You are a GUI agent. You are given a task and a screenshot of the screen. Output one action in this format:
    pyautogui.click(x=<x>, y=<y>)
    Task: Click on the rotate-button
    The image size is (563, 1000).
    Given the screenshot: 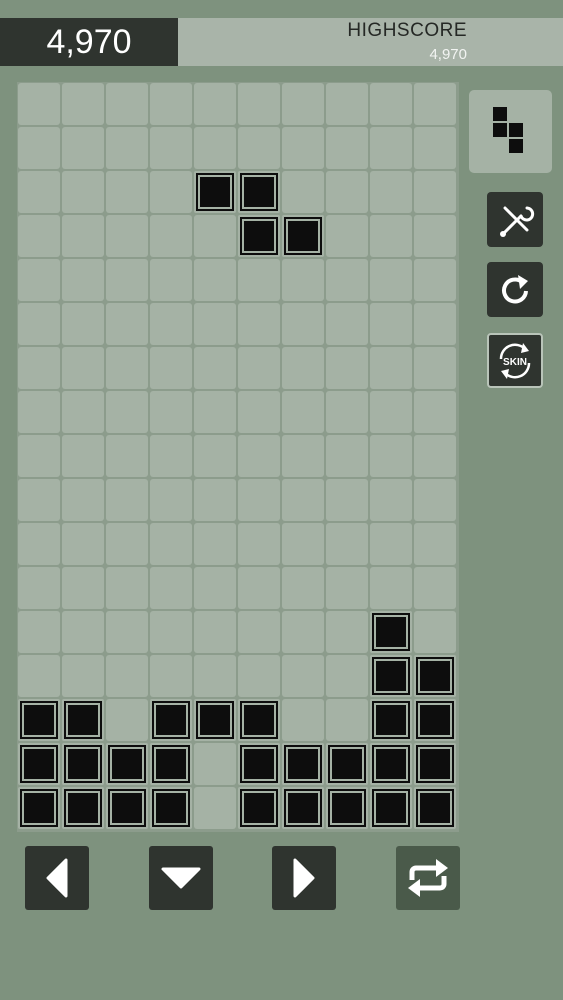 What is the action you would take?
    pyautogui.click(x=428, y=878)
    